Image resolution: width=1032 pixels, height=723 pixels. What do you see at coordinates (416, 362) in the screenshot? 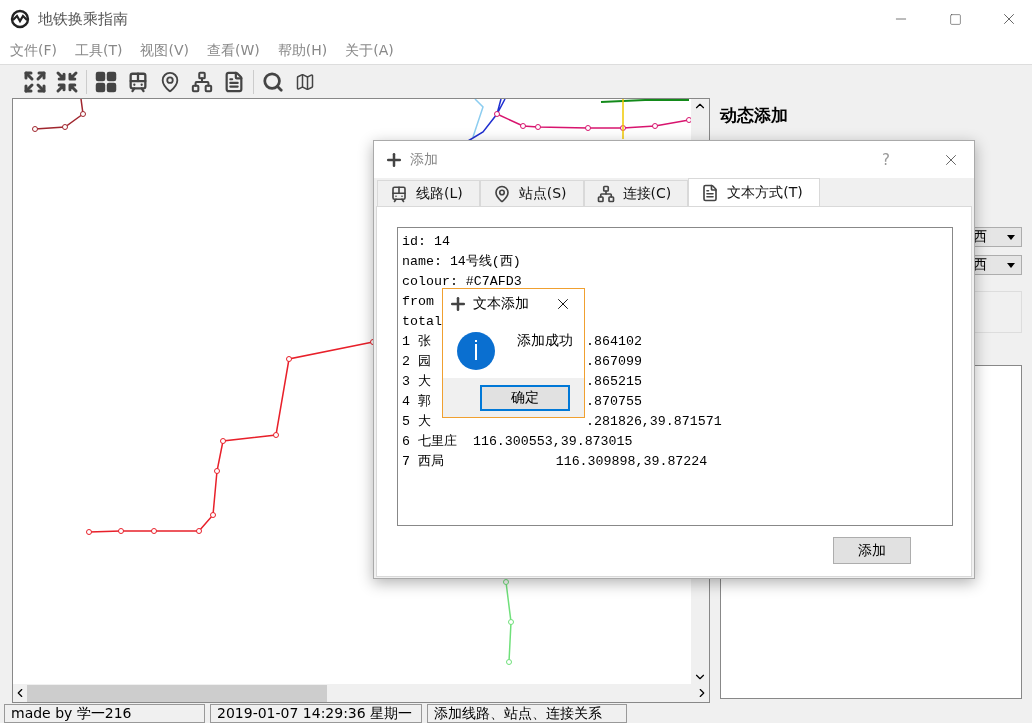
I see `text-line: 2 园` at bounding box center [416, 362].